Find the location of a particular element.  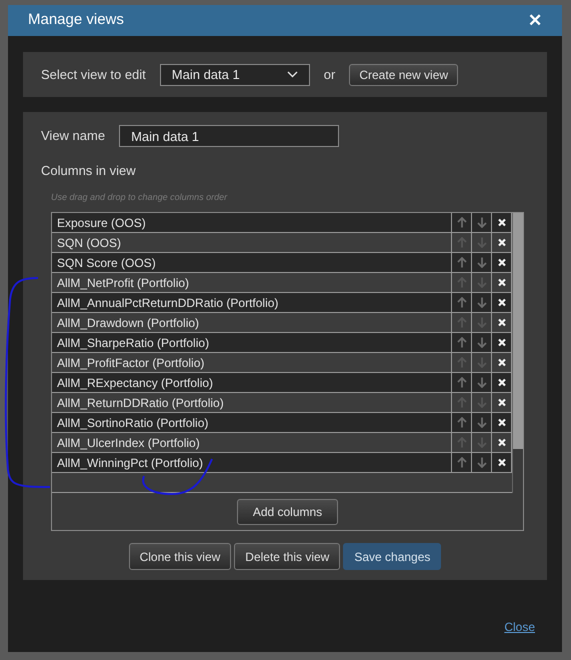

column-name: AllM_ProfitFactor (Portfolio) is located at coordinates (252, 362).